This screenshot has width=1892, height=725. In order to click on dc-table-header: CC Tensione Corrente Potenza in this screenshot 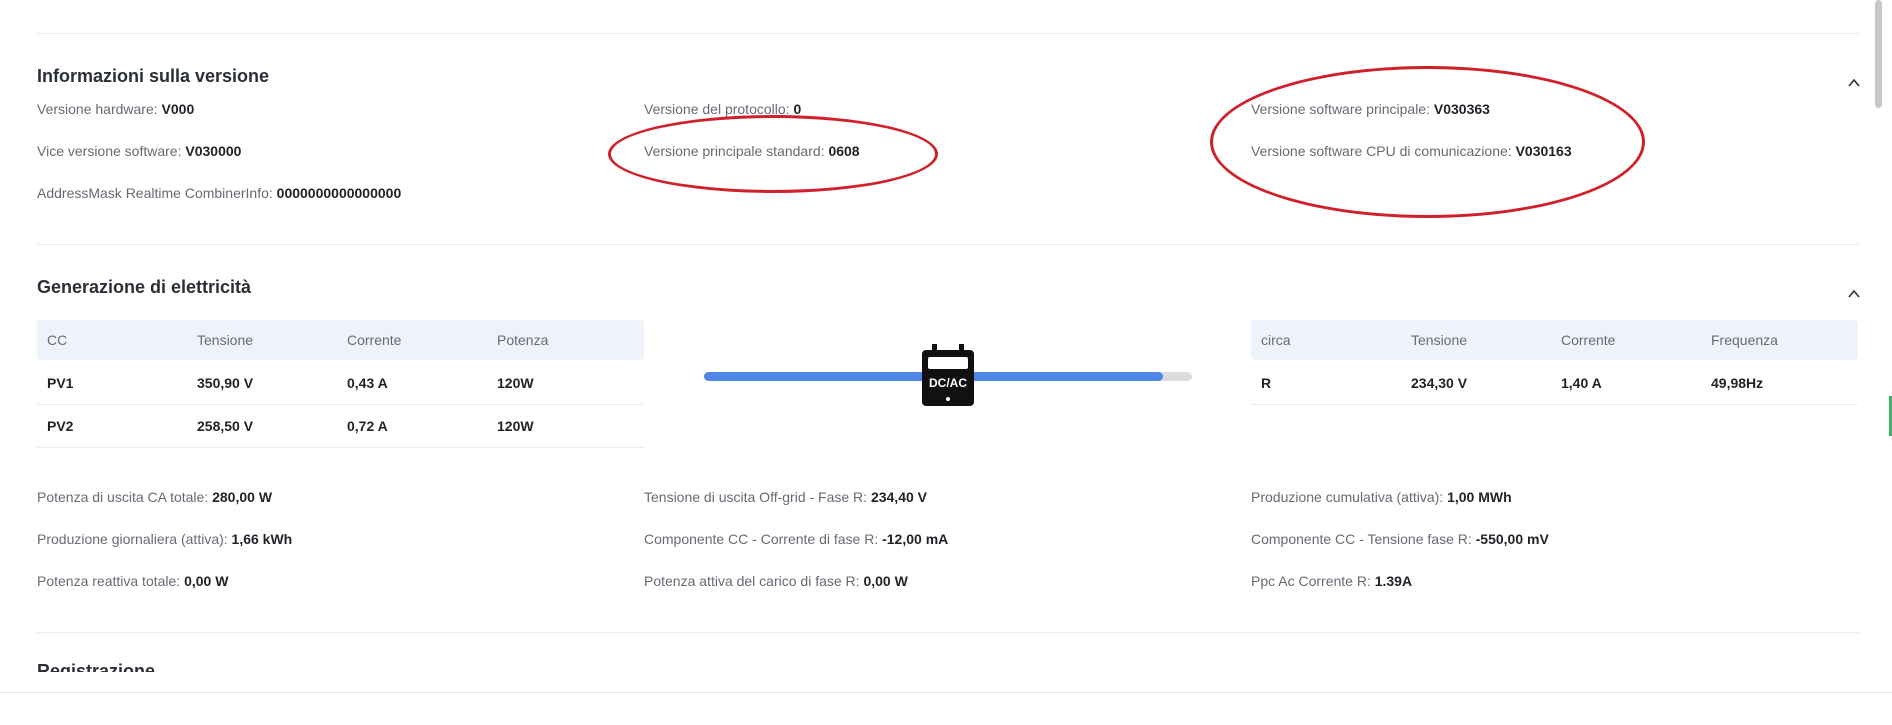, I will do `click(340, 340)`.